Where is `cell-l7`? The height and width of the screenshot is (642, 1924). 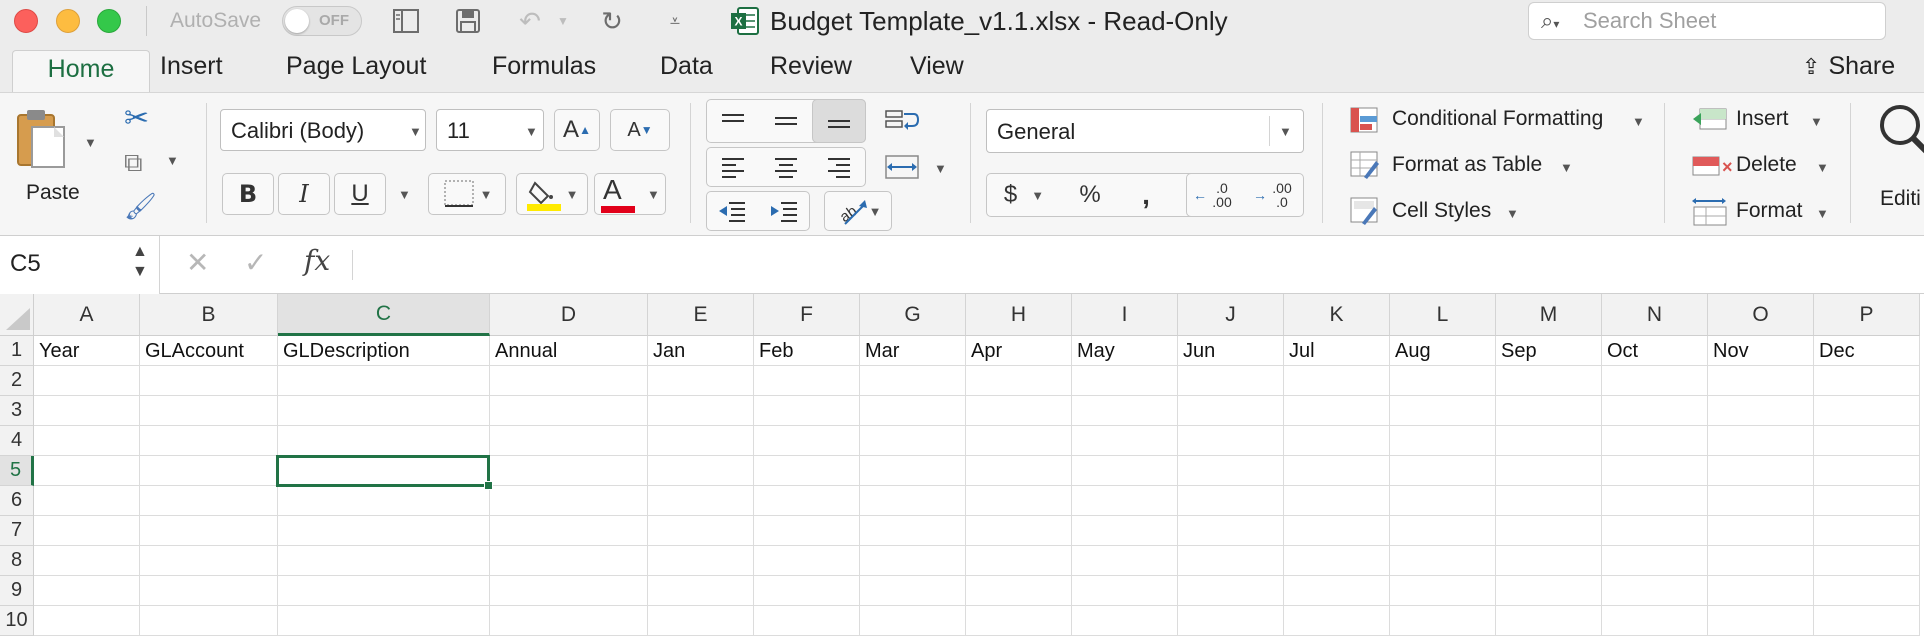 cell-l7 is located at coordinates (1443, 531).